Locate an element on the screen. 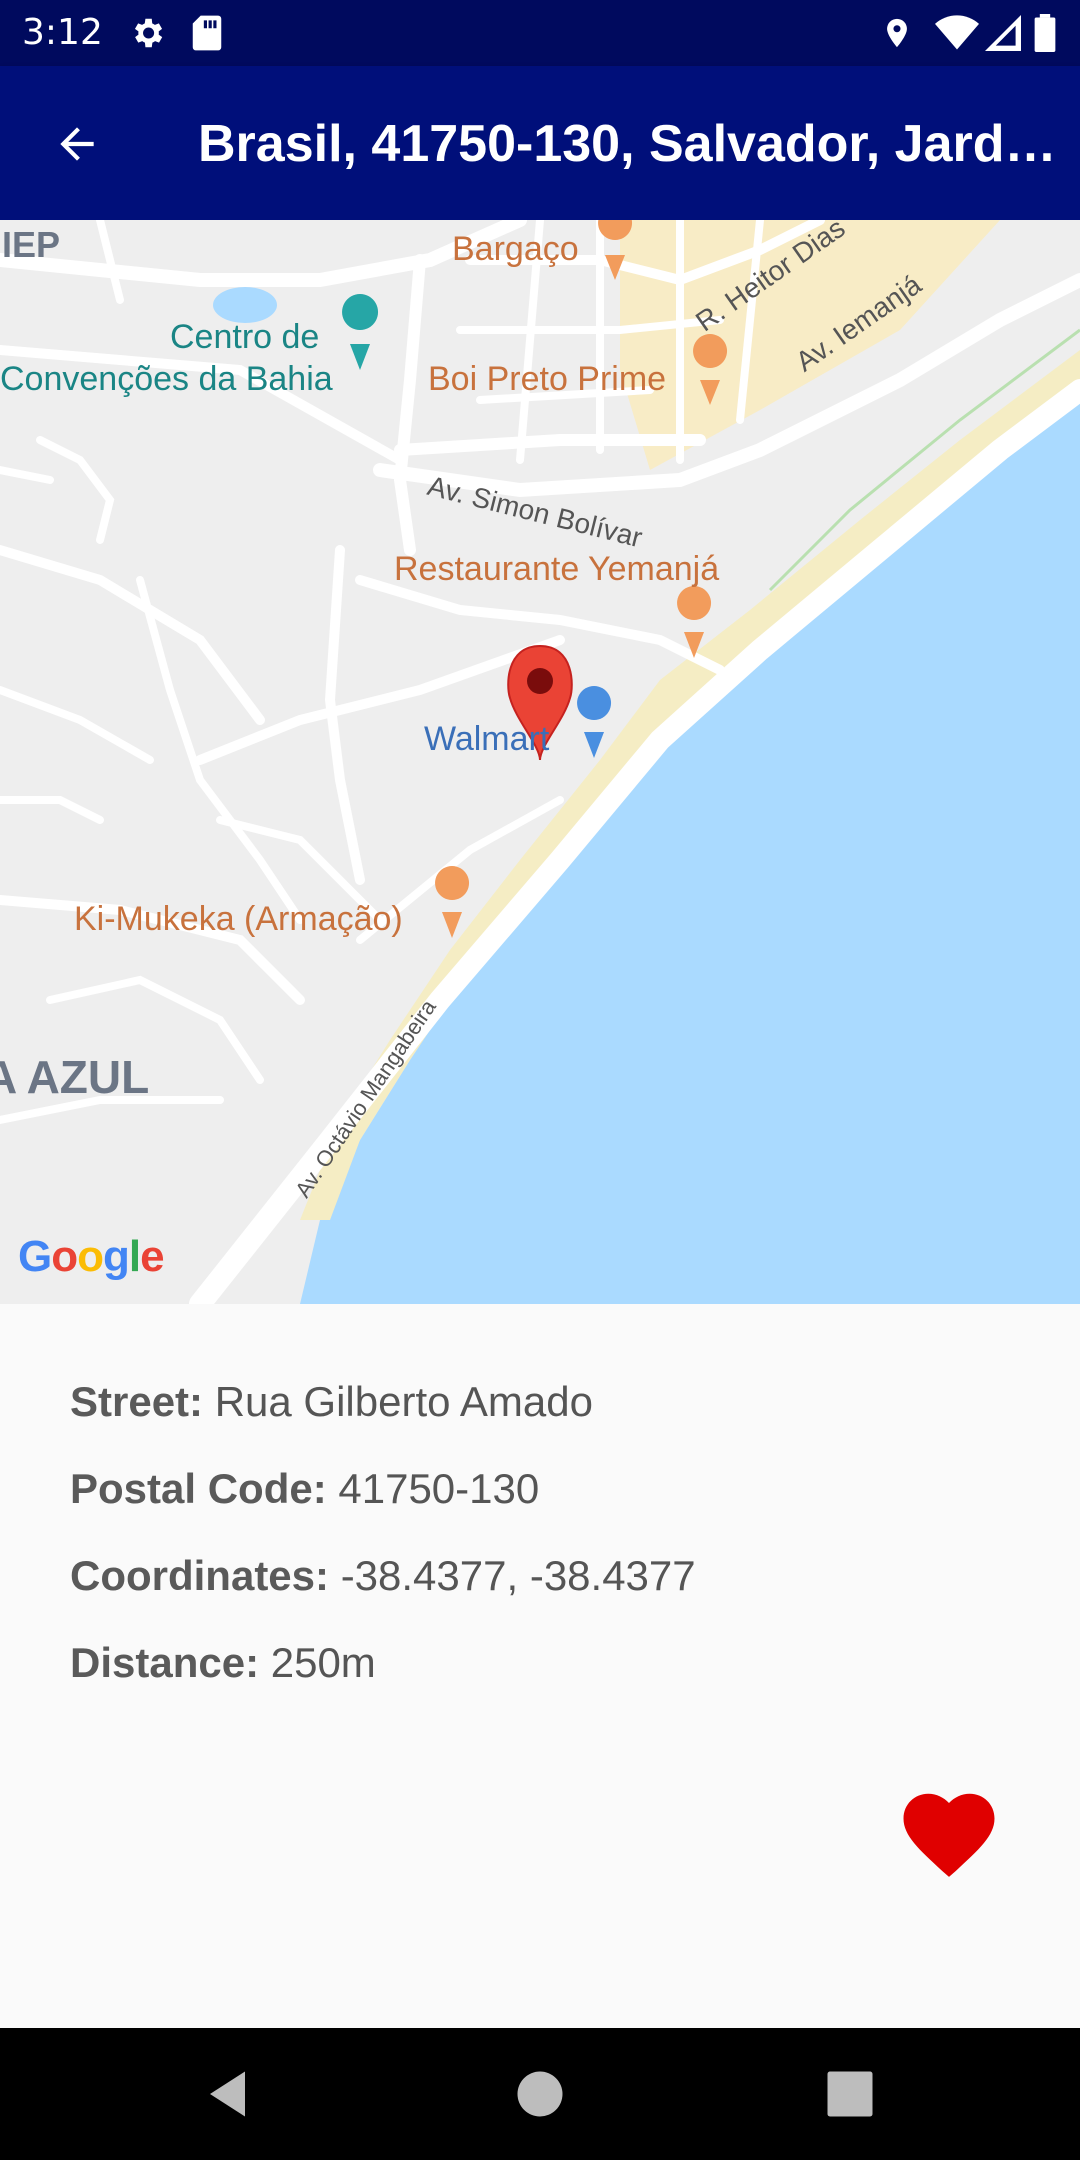 The image size is (1080, 2160). google-logo: Google is located at coordinates (91, 1256).